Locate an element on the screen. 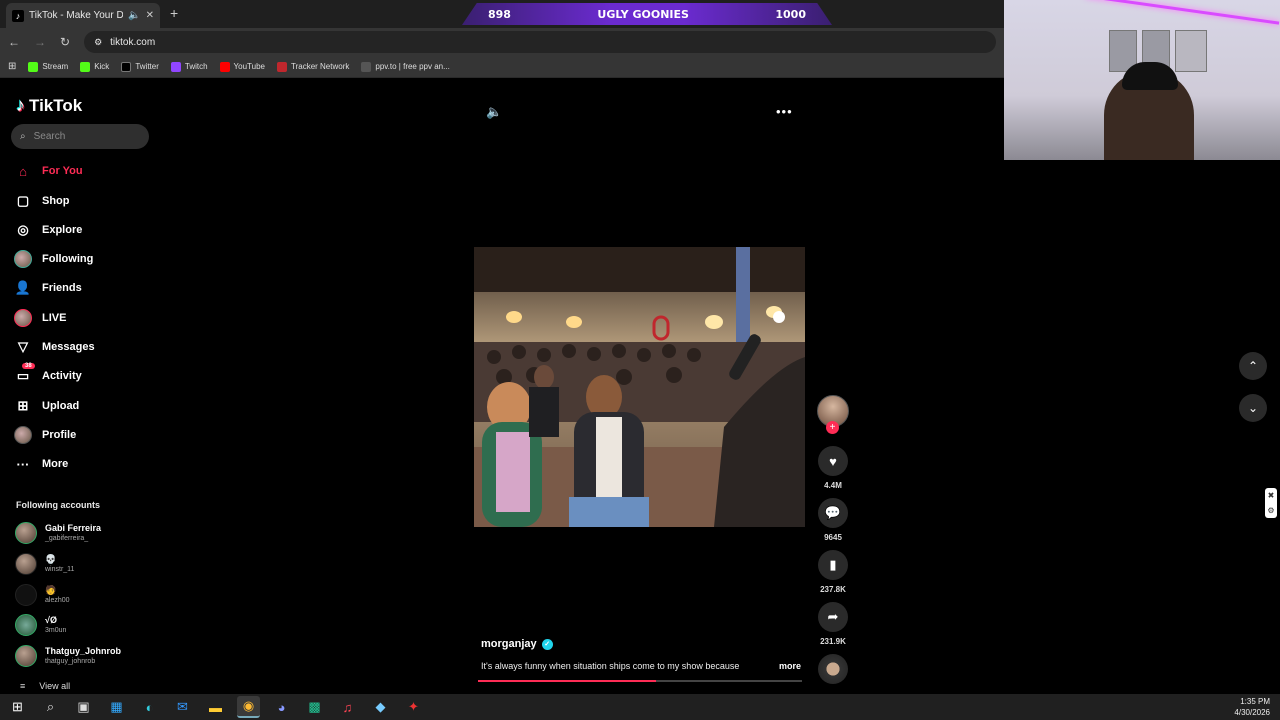 The width and height of the screenshot is (1280, 720). like-count: 4.4M is located at coordinates (833, 485).